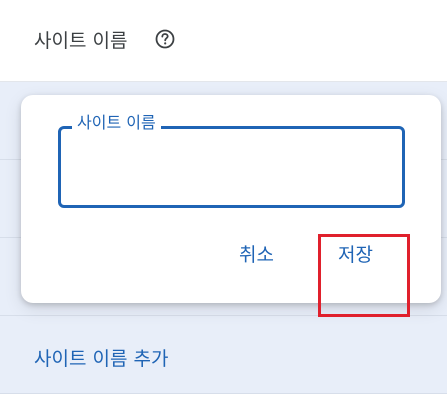  I want to click on site-name-heading: 사이트 이름, so click(81, 41).